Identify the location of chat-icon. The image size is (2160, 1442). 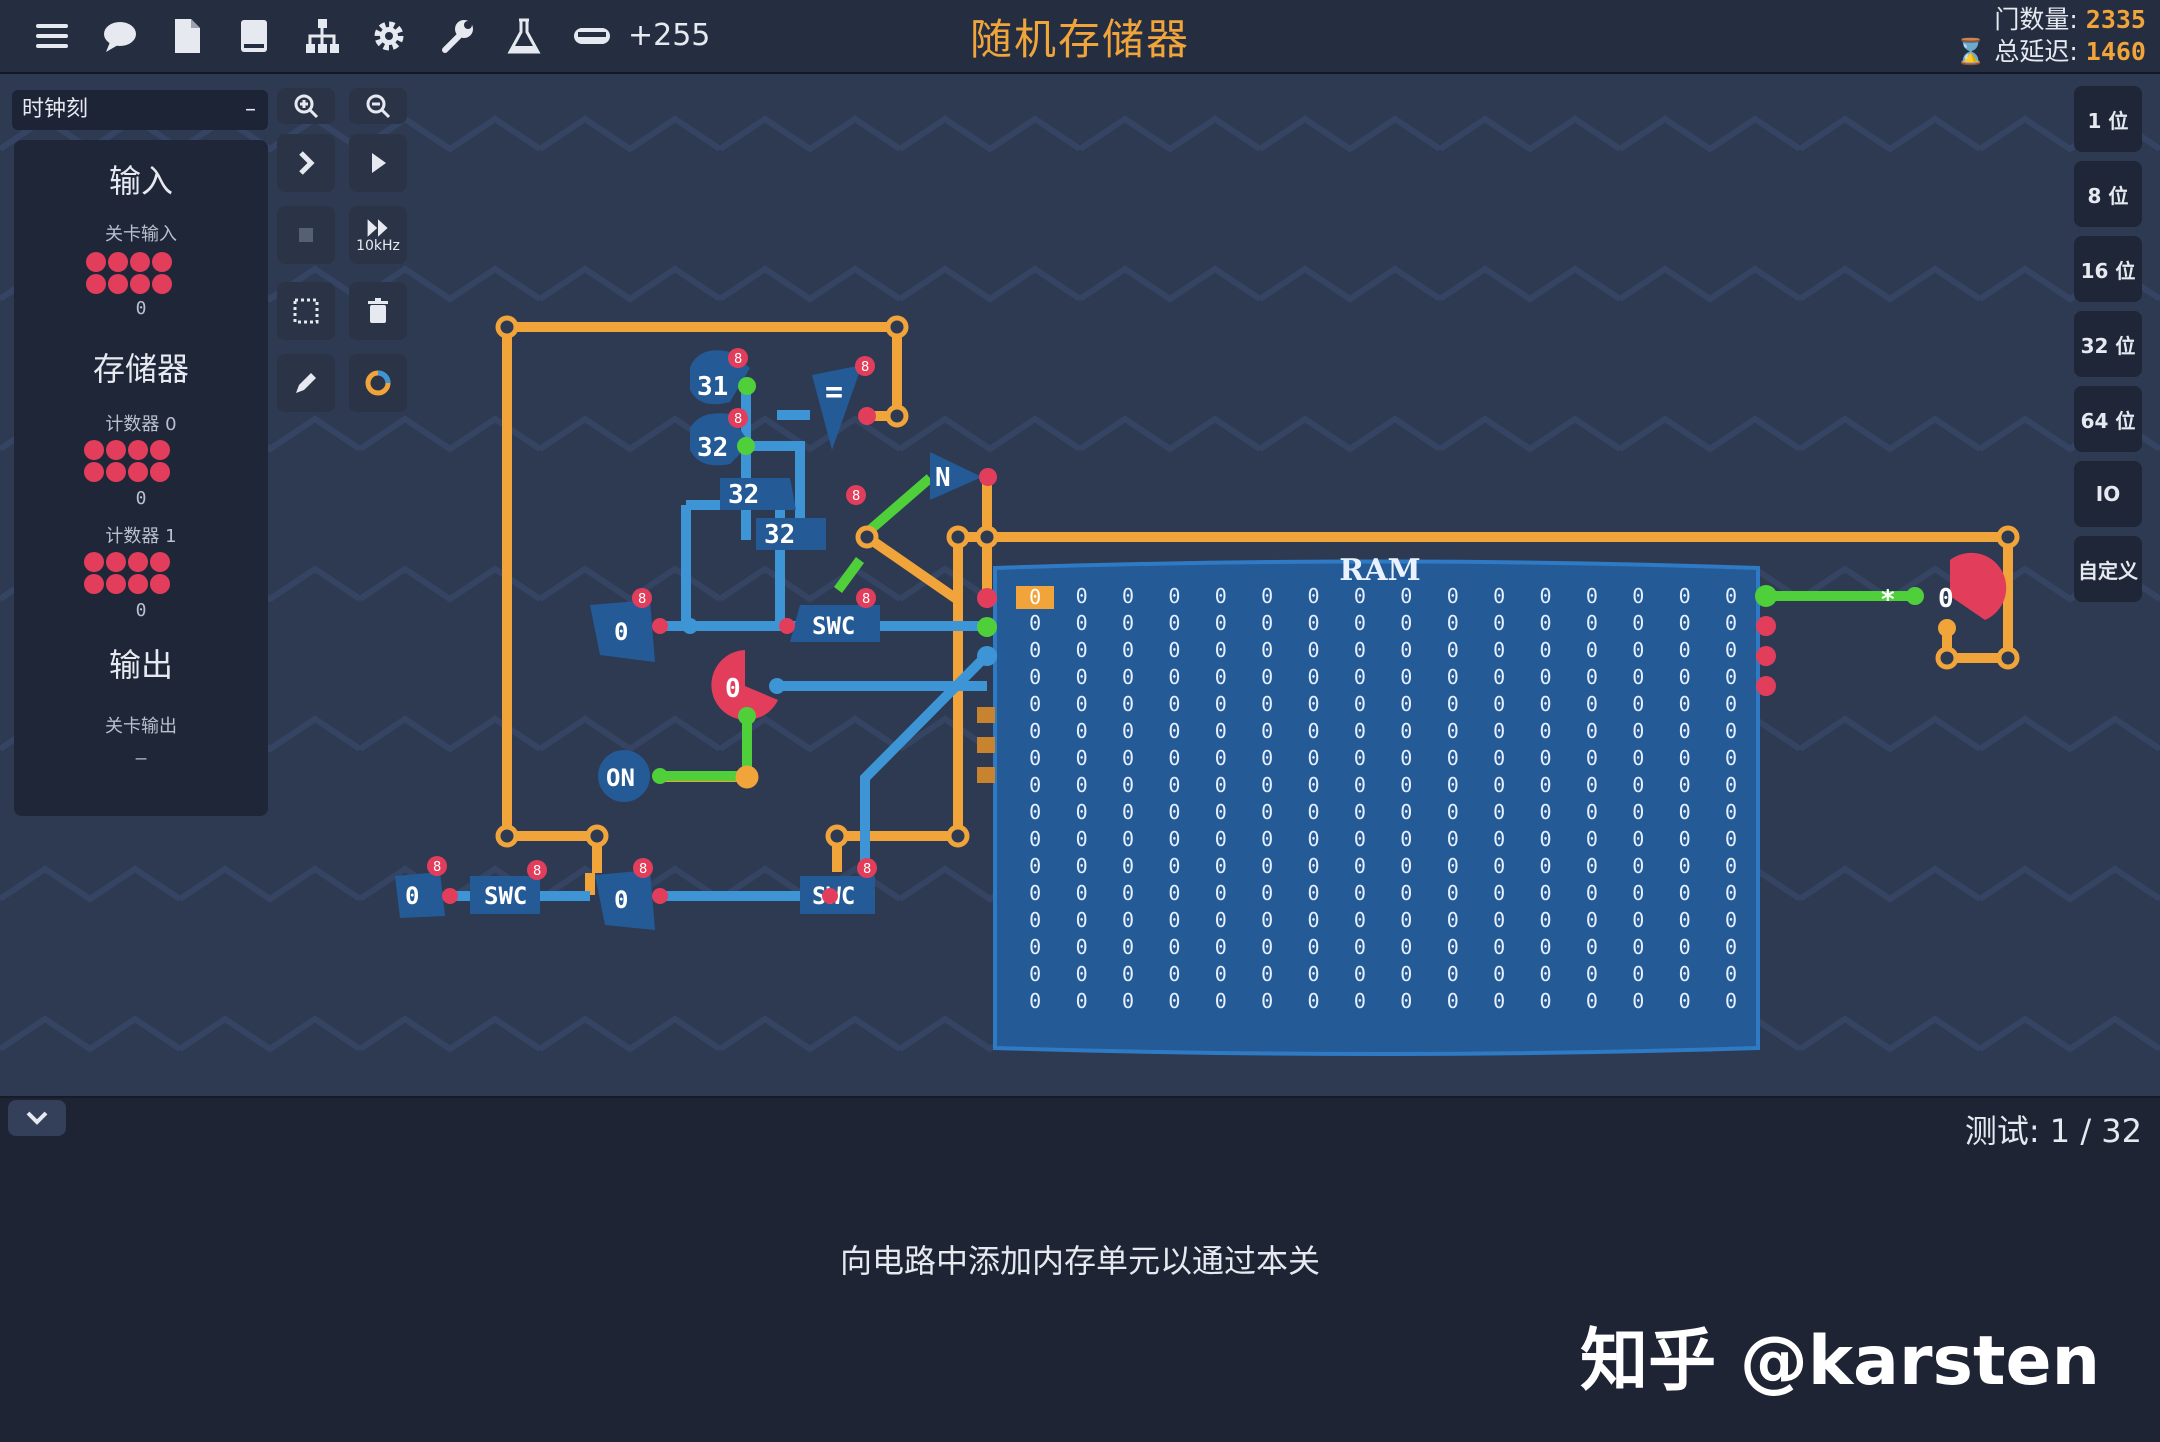
(120, 36).